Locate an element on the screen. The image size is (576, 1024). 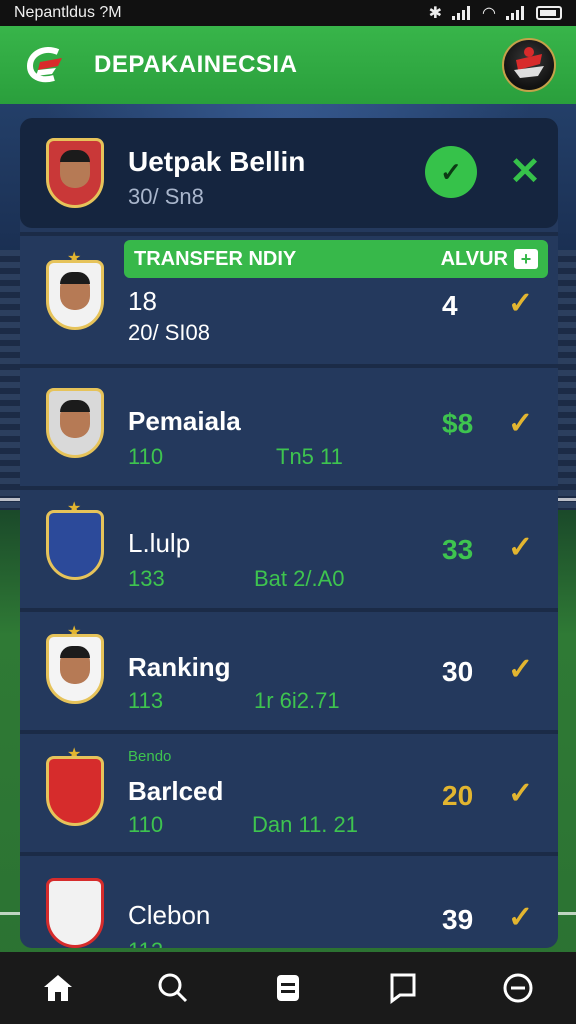
accept-button: ✓ is located at coordinates (451, 172).